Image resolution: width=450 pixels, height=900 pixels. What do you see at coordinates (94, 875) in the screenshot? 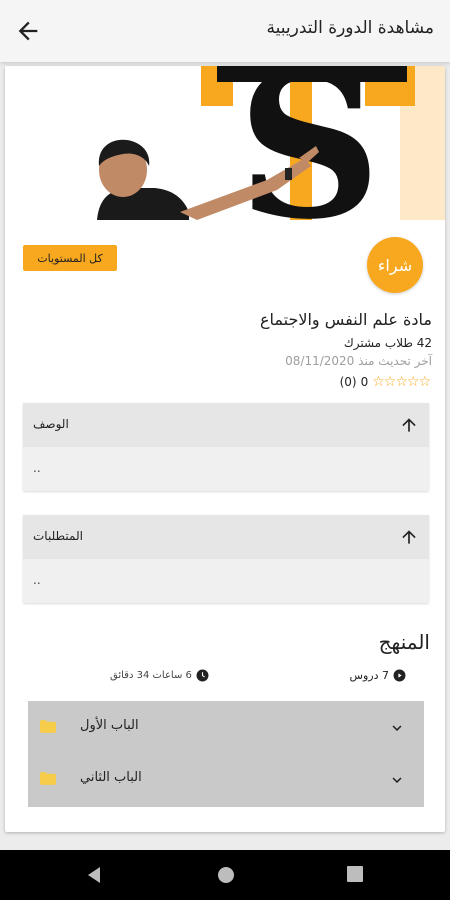
I see `nav-back-icon` at bounding box center [94, 875].